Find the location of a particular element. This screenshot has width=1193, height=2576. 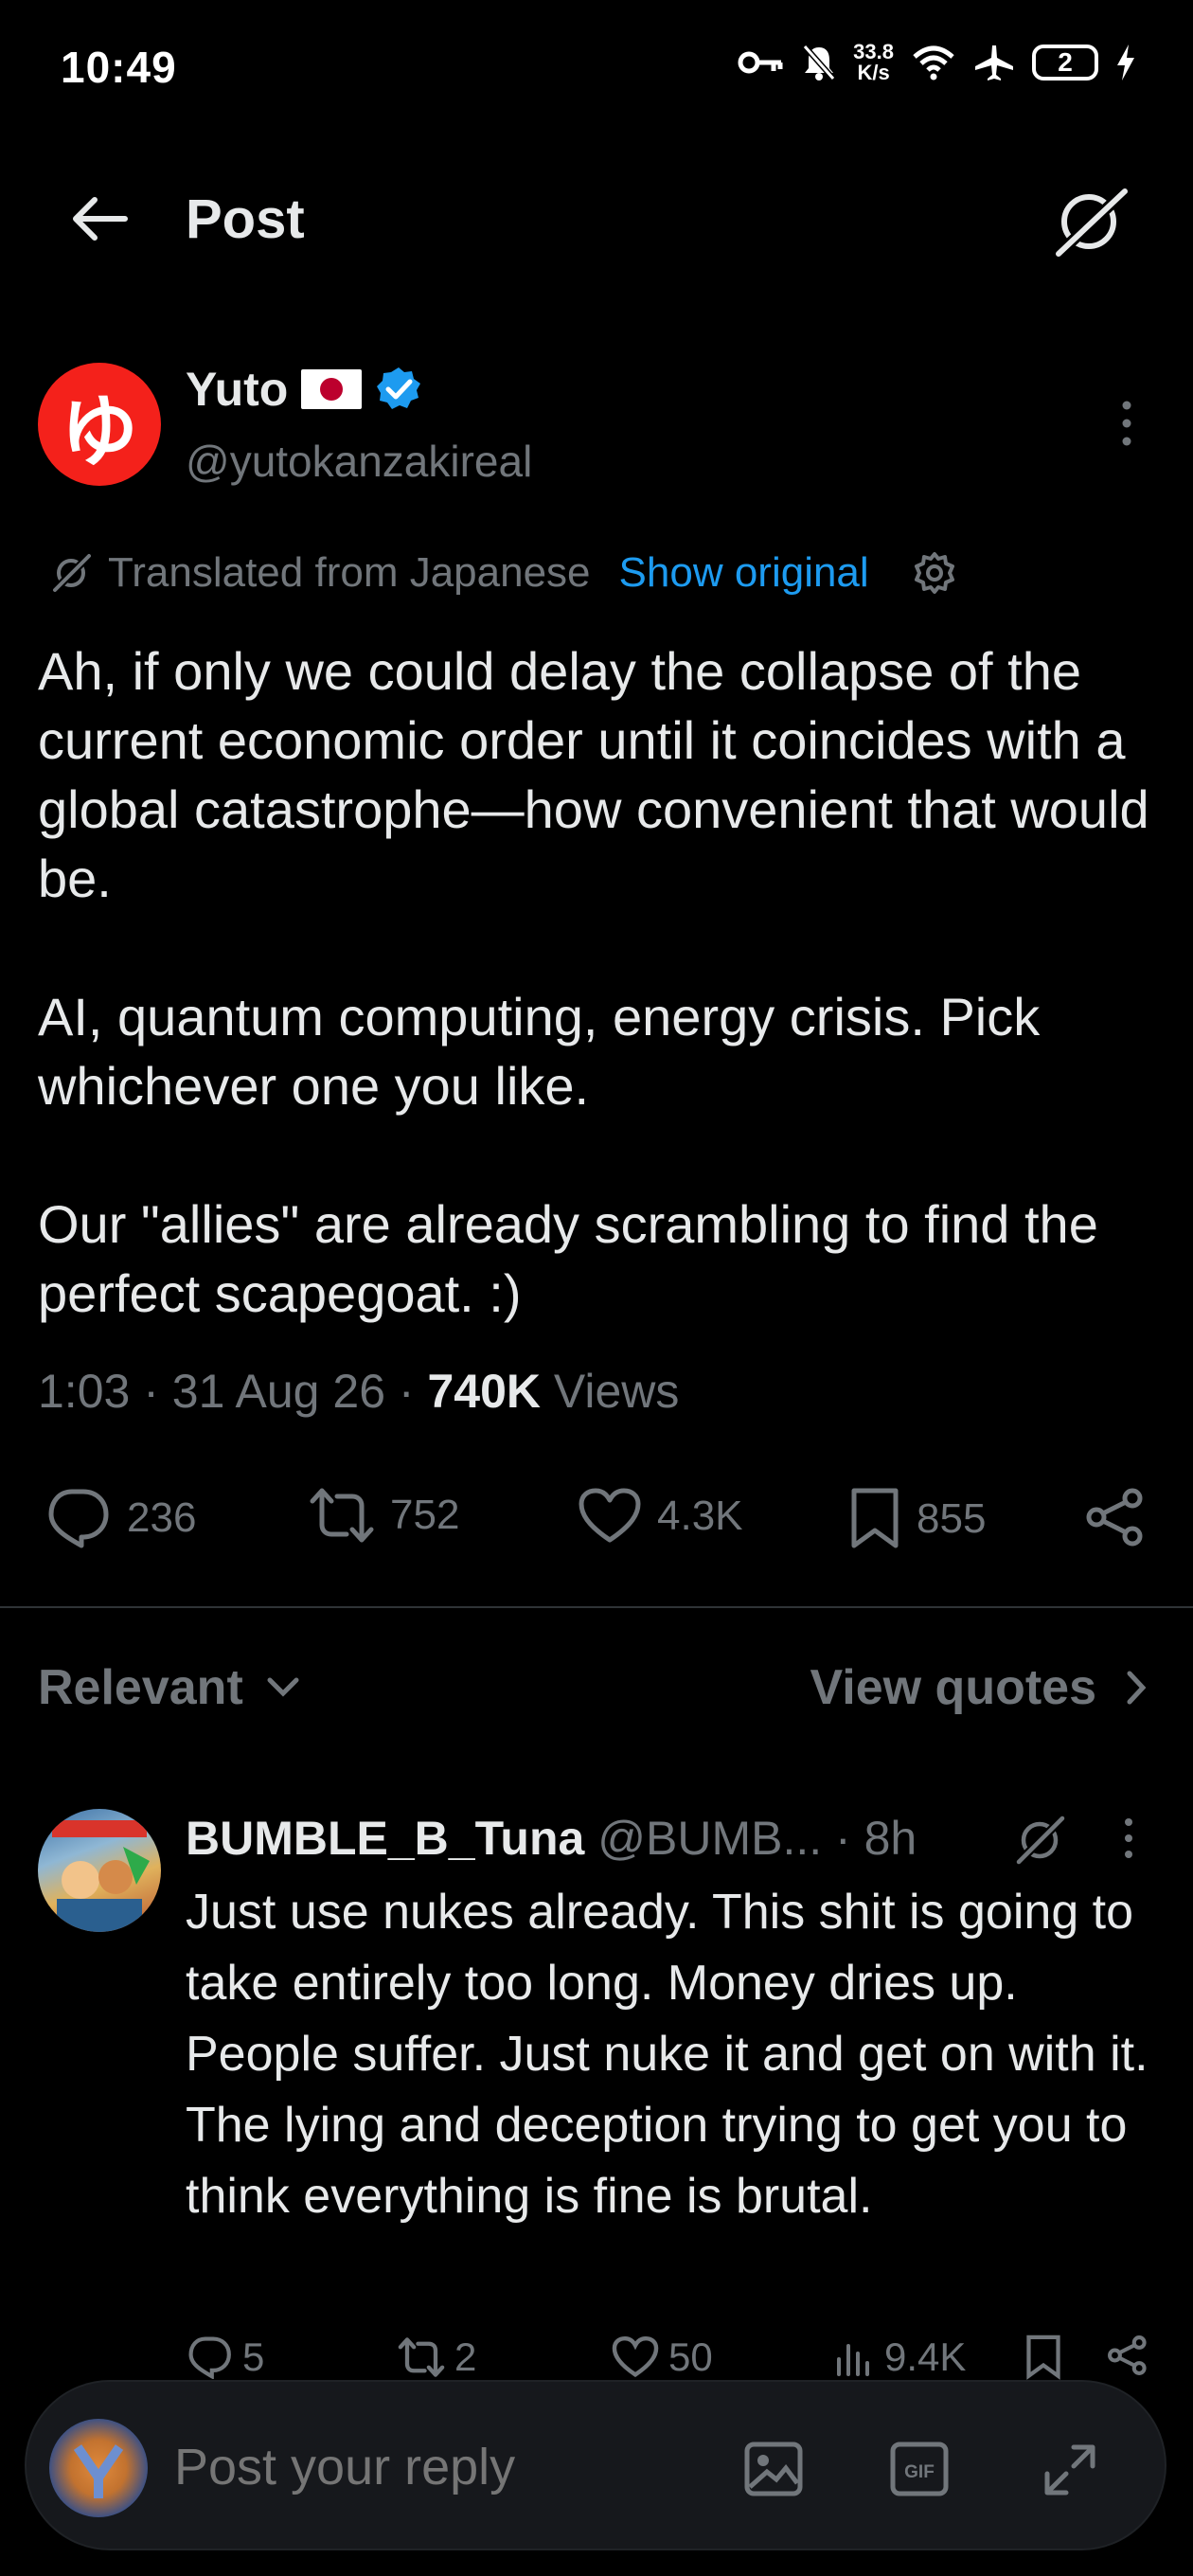

like-action: 4.3K is located at coordinates (660, 1516).